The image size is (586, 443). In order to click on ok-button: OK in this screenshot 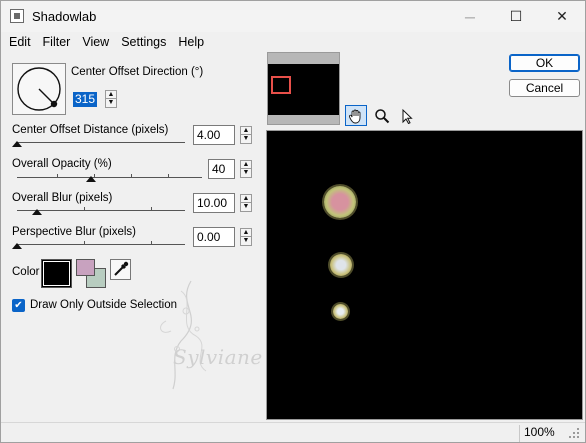, I will do `click(544, 63)`.